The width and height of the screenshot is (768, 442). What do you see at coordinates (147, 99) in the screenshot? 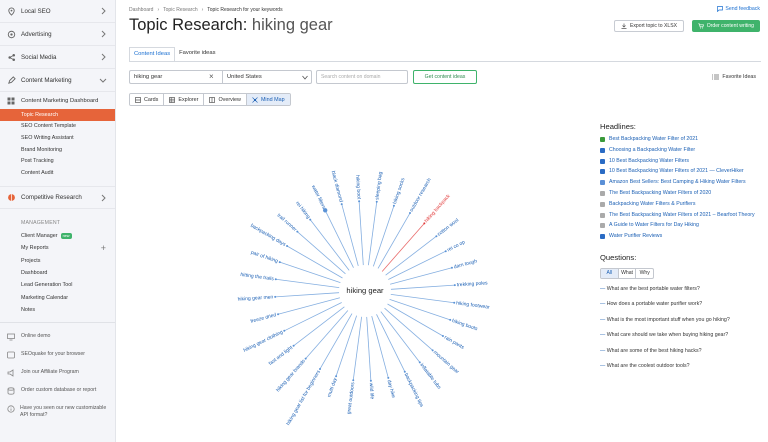
I see `view-cards-button: Cards` at bounding box center [147, 99].